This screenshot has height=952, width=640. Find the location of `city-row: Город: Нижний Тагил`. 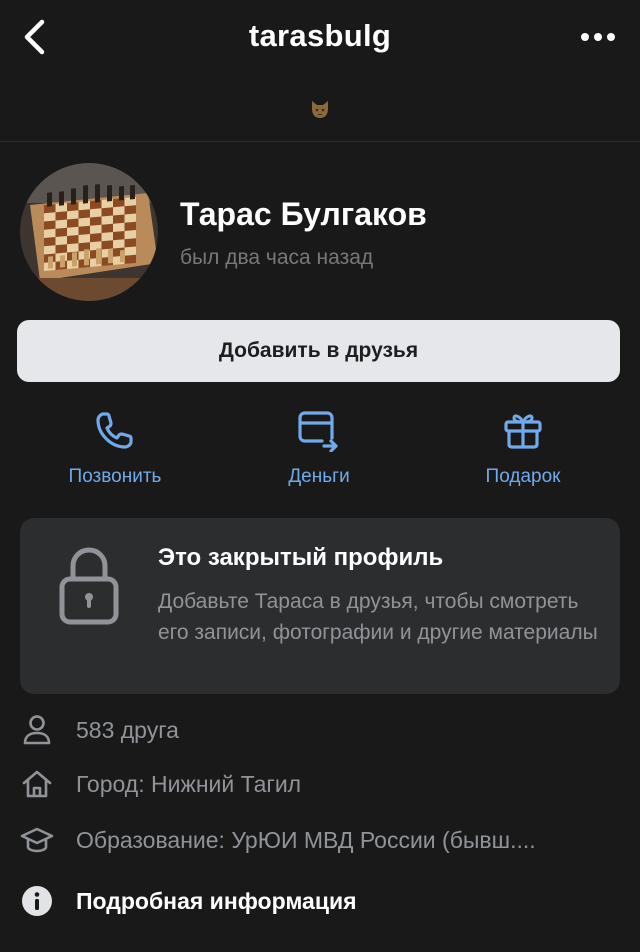

city-row: Город: Нижний Тагил is located at coordinates (320, 784).